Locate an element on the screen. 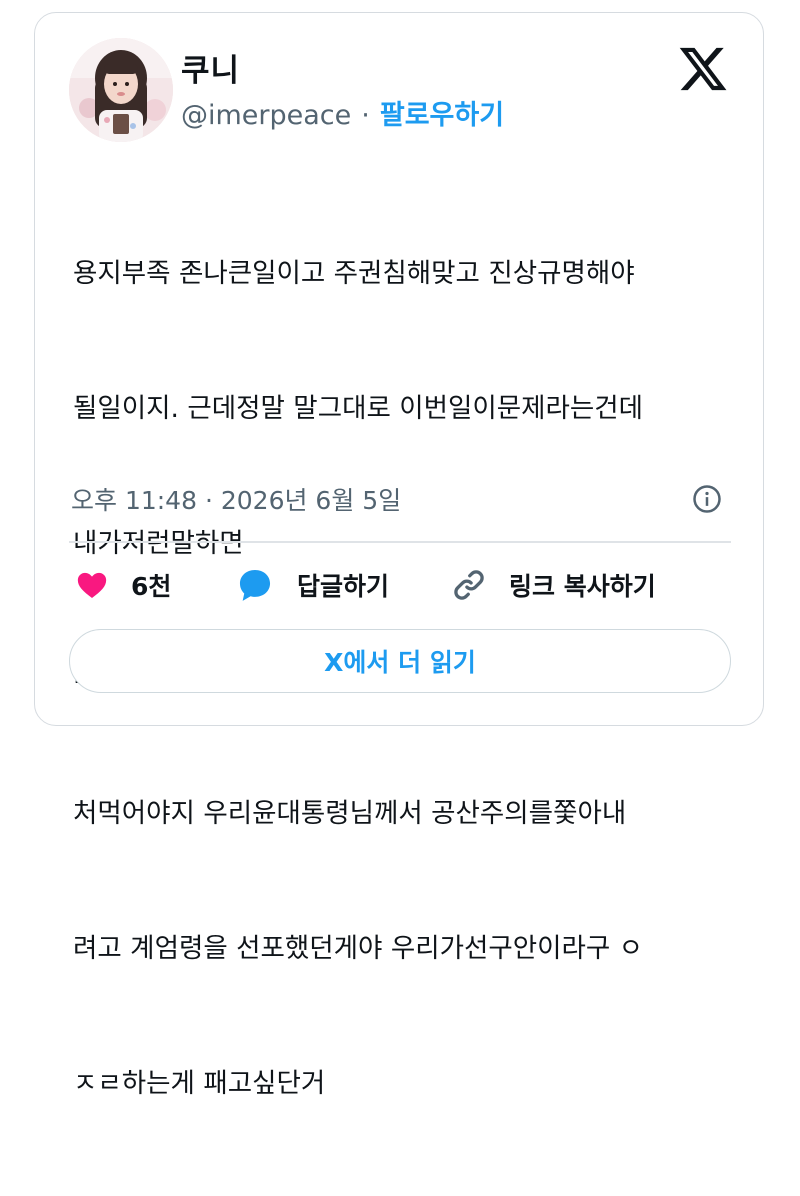 The height and width of the screenshot is (1196, 800). author-handle-row: @imerpeace · 팔로우하기 is located at coordinates (342, 112).